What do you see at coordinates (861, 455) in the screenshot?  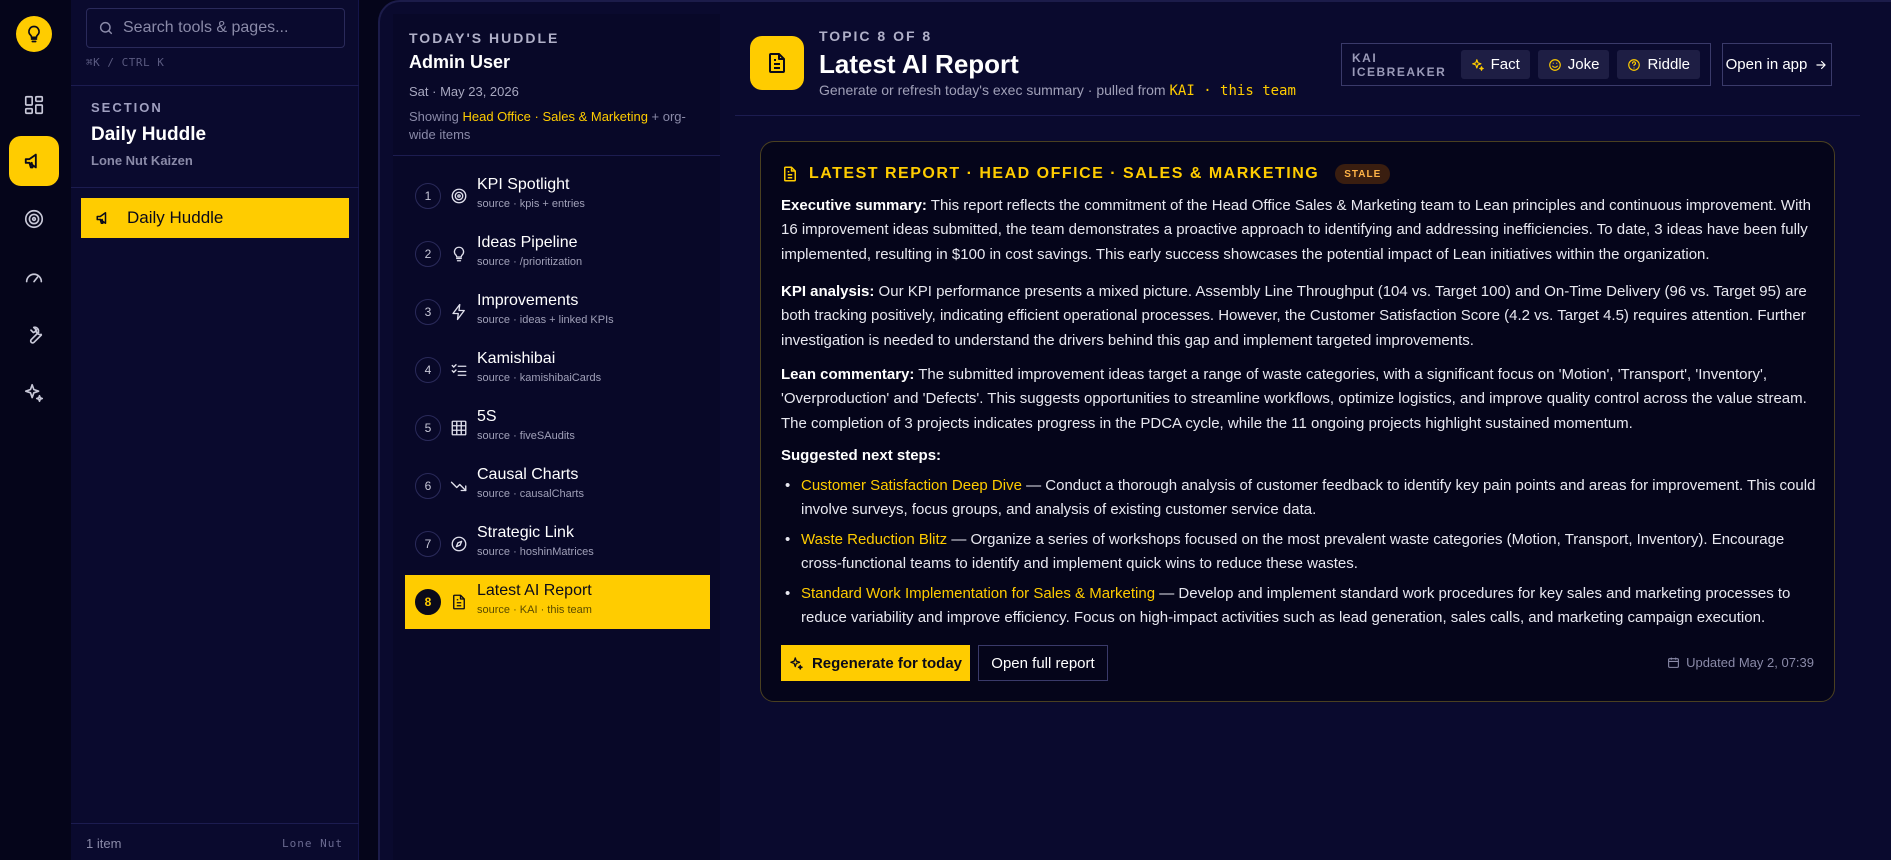 I see `next-steps-title: Suggested next steps:` at bounding box center [861, 455].